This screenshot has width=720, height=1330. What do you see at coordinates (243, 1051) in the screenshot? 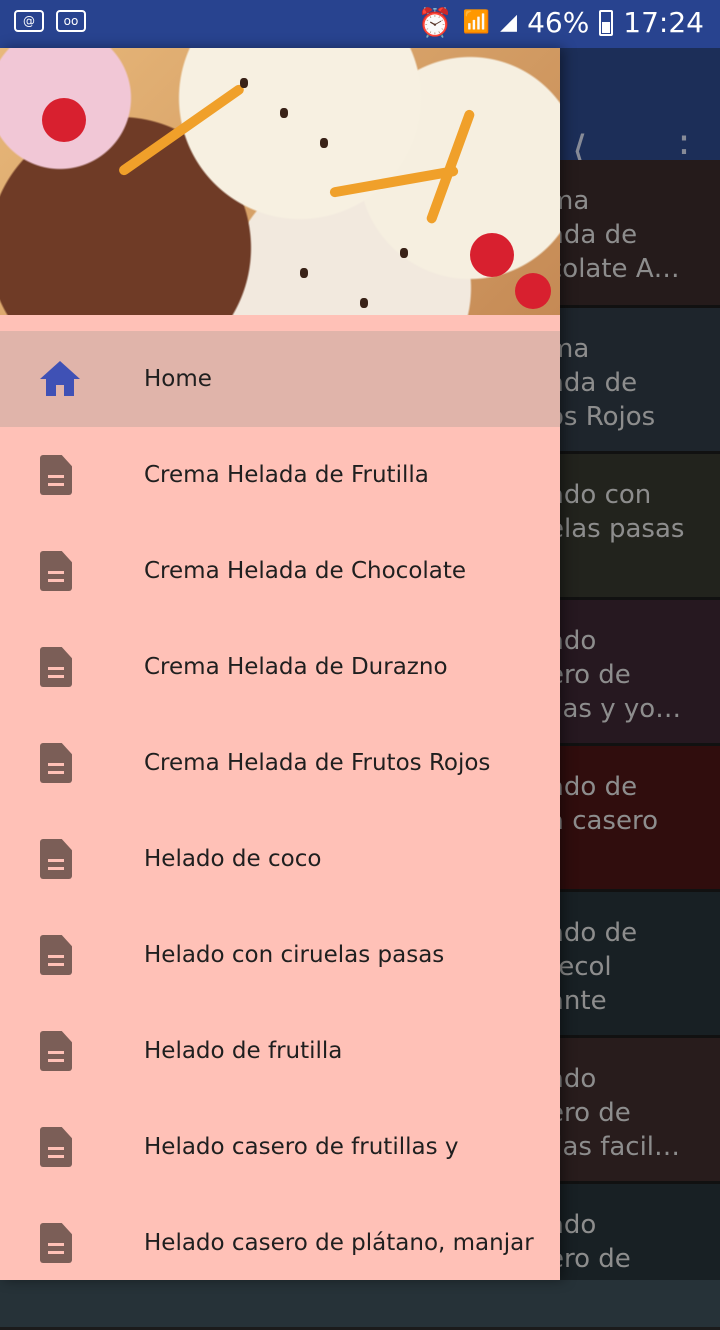
I see `menu-item-label: Helado de frutilla` at bounding box center [243, 1051].